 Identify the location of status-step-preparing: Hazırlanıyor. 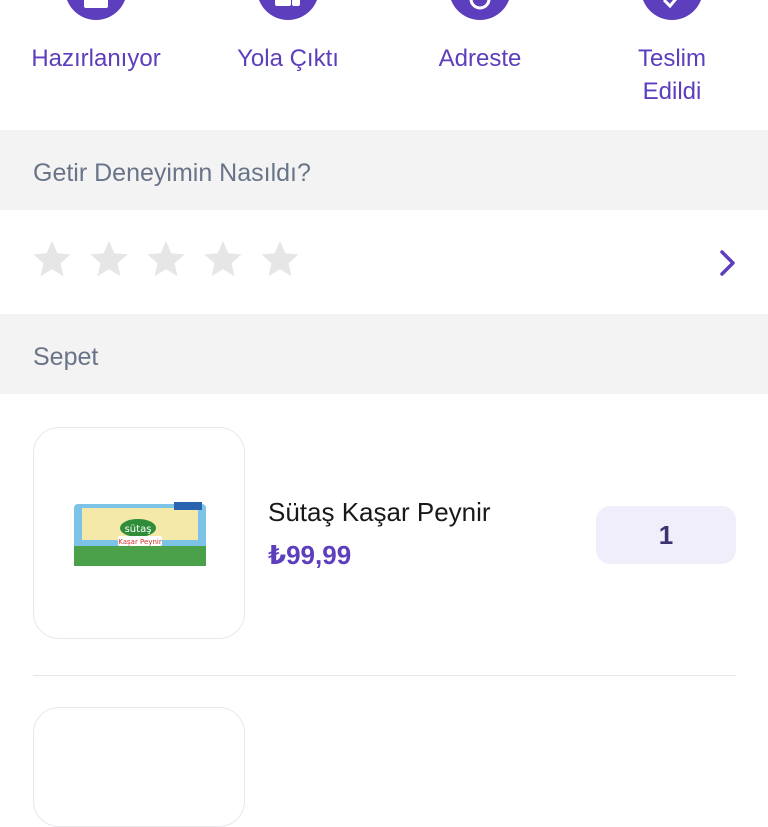
(96, 65).